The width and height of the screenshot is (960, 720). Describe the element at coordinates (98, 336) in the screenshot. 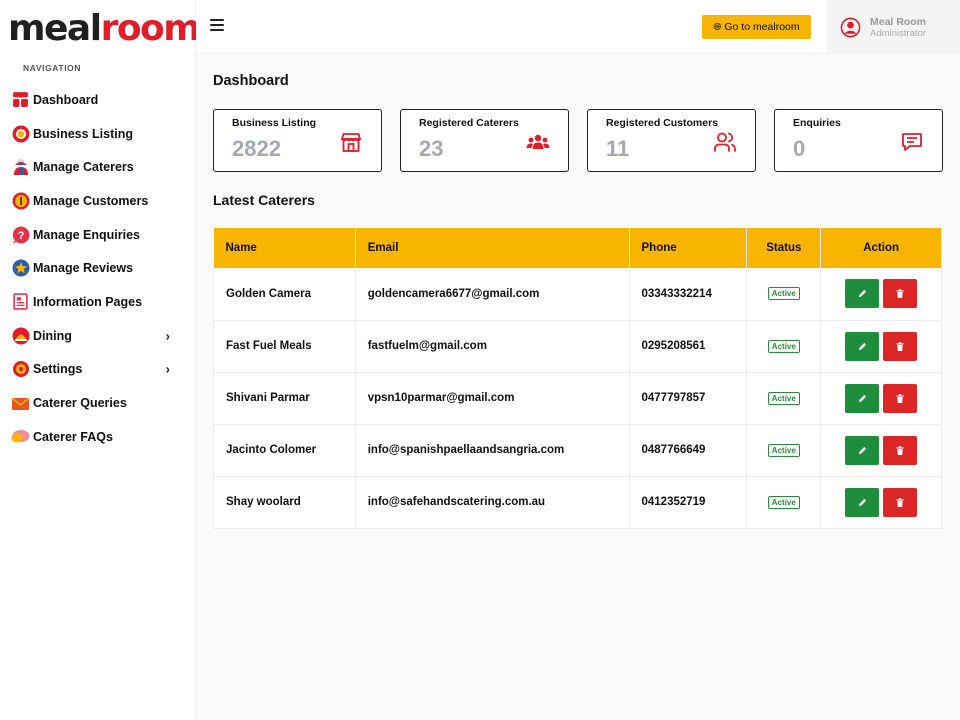

I see `sidebar-item-dining: Dining ›` at that location.